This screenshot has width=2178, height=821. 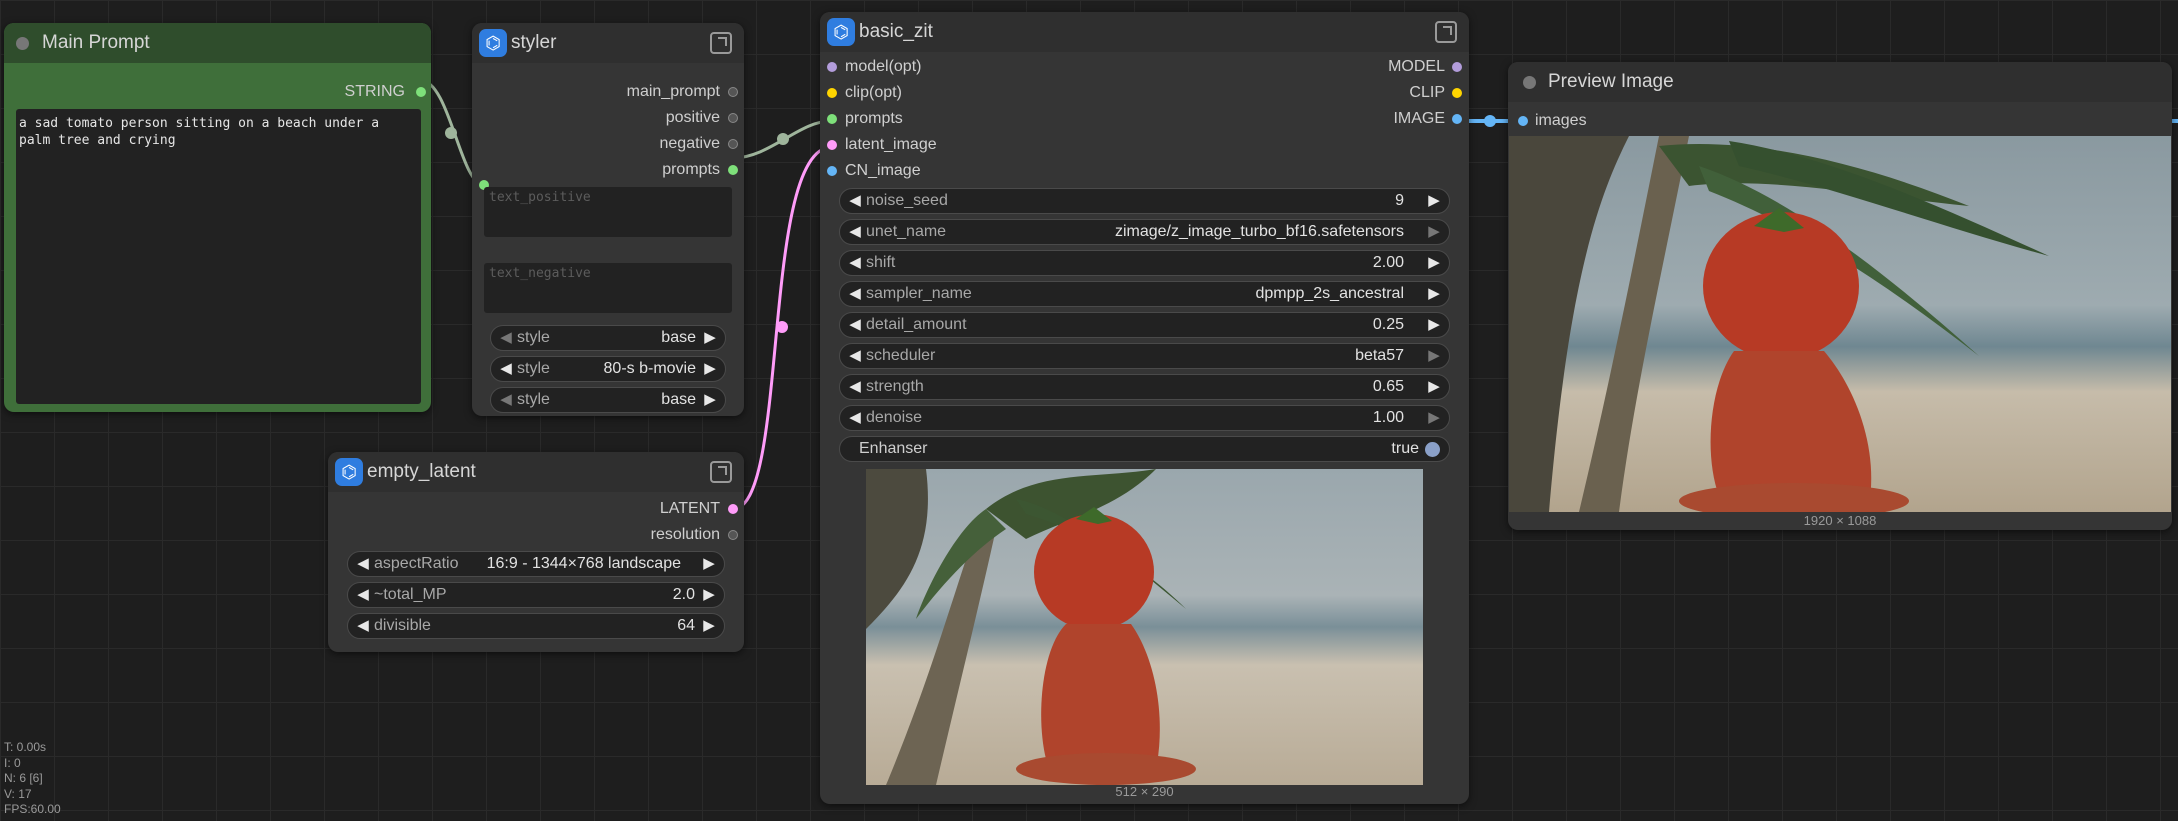 What do you see at coordinates (1144, 387) in the screenshot?
I see `strength-widget: ◀ strength 0.65 ▶` at bounding box center [1144, 387].